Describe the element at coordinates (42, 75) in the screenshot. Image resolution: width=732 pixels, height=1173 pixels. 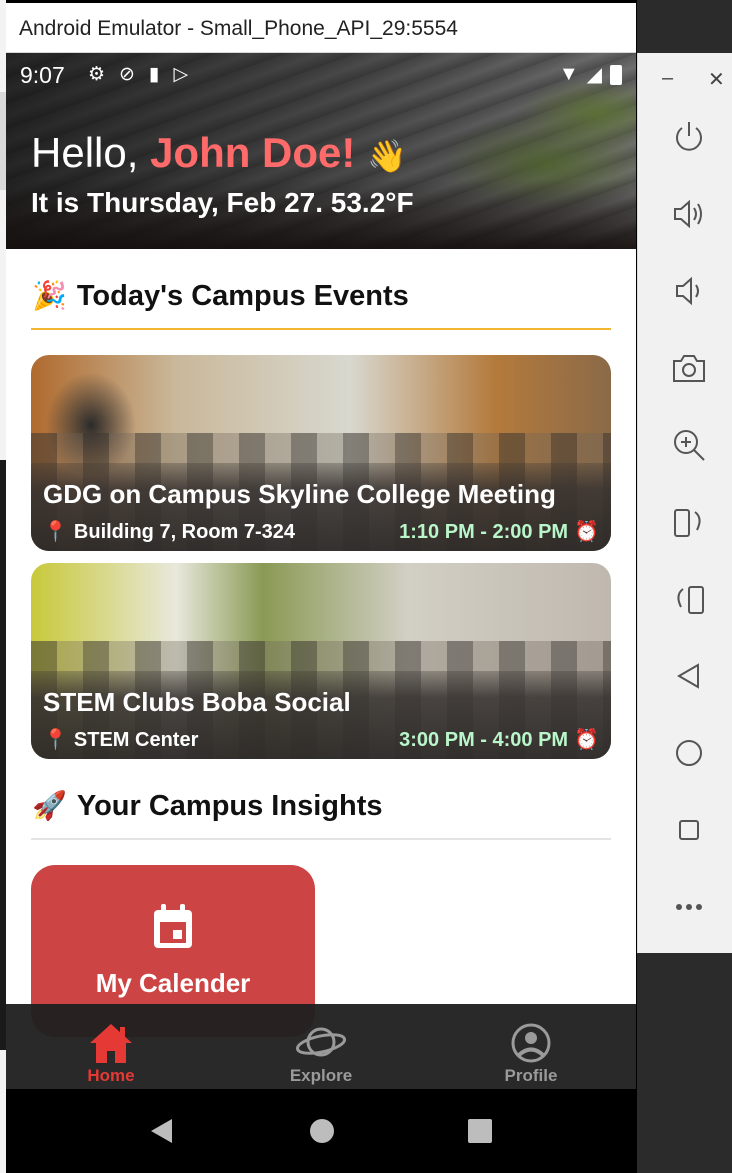
I see `status-time: 9:07` at that location.